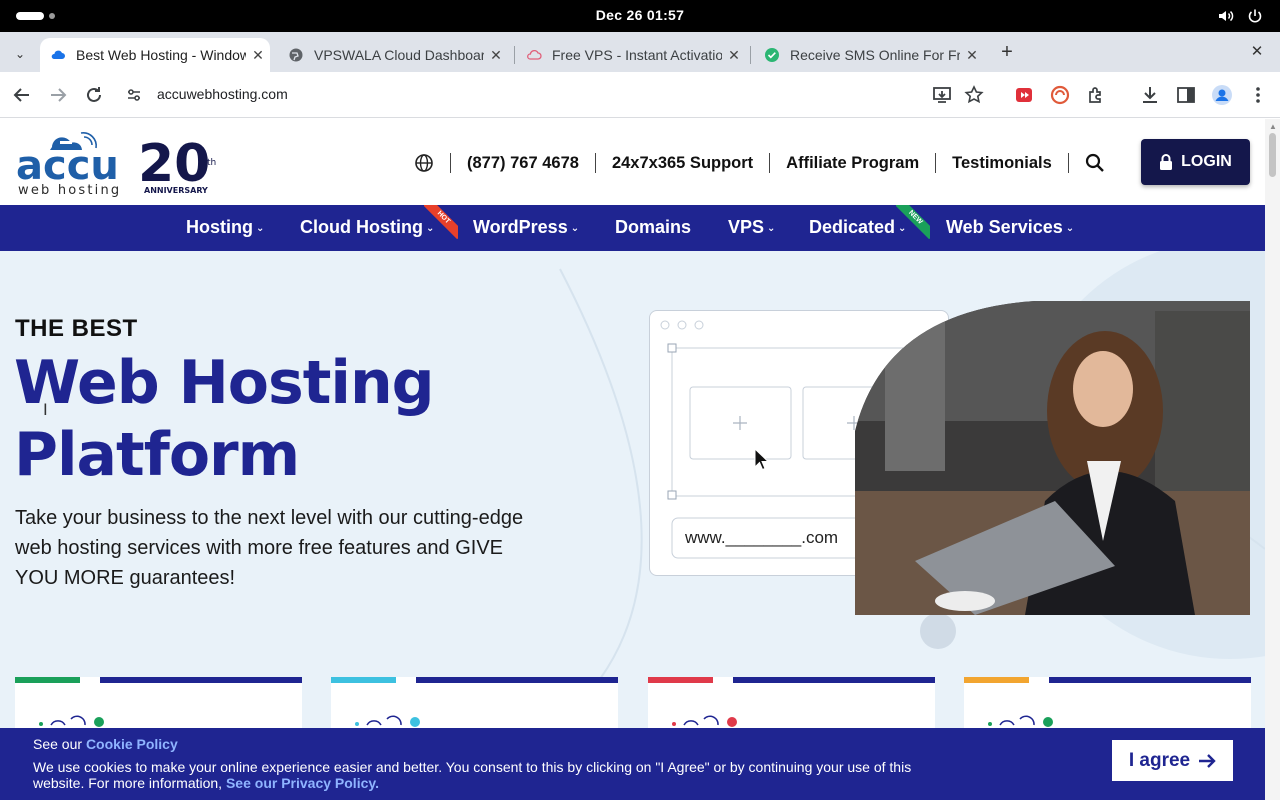 Image resolution: width=1280 pixels, height=800 pixels. What do you see at coordinates (523, 163) in the screenshot?
I see `phone-link: (877) 767 4678` at bounding box center [523, 163].